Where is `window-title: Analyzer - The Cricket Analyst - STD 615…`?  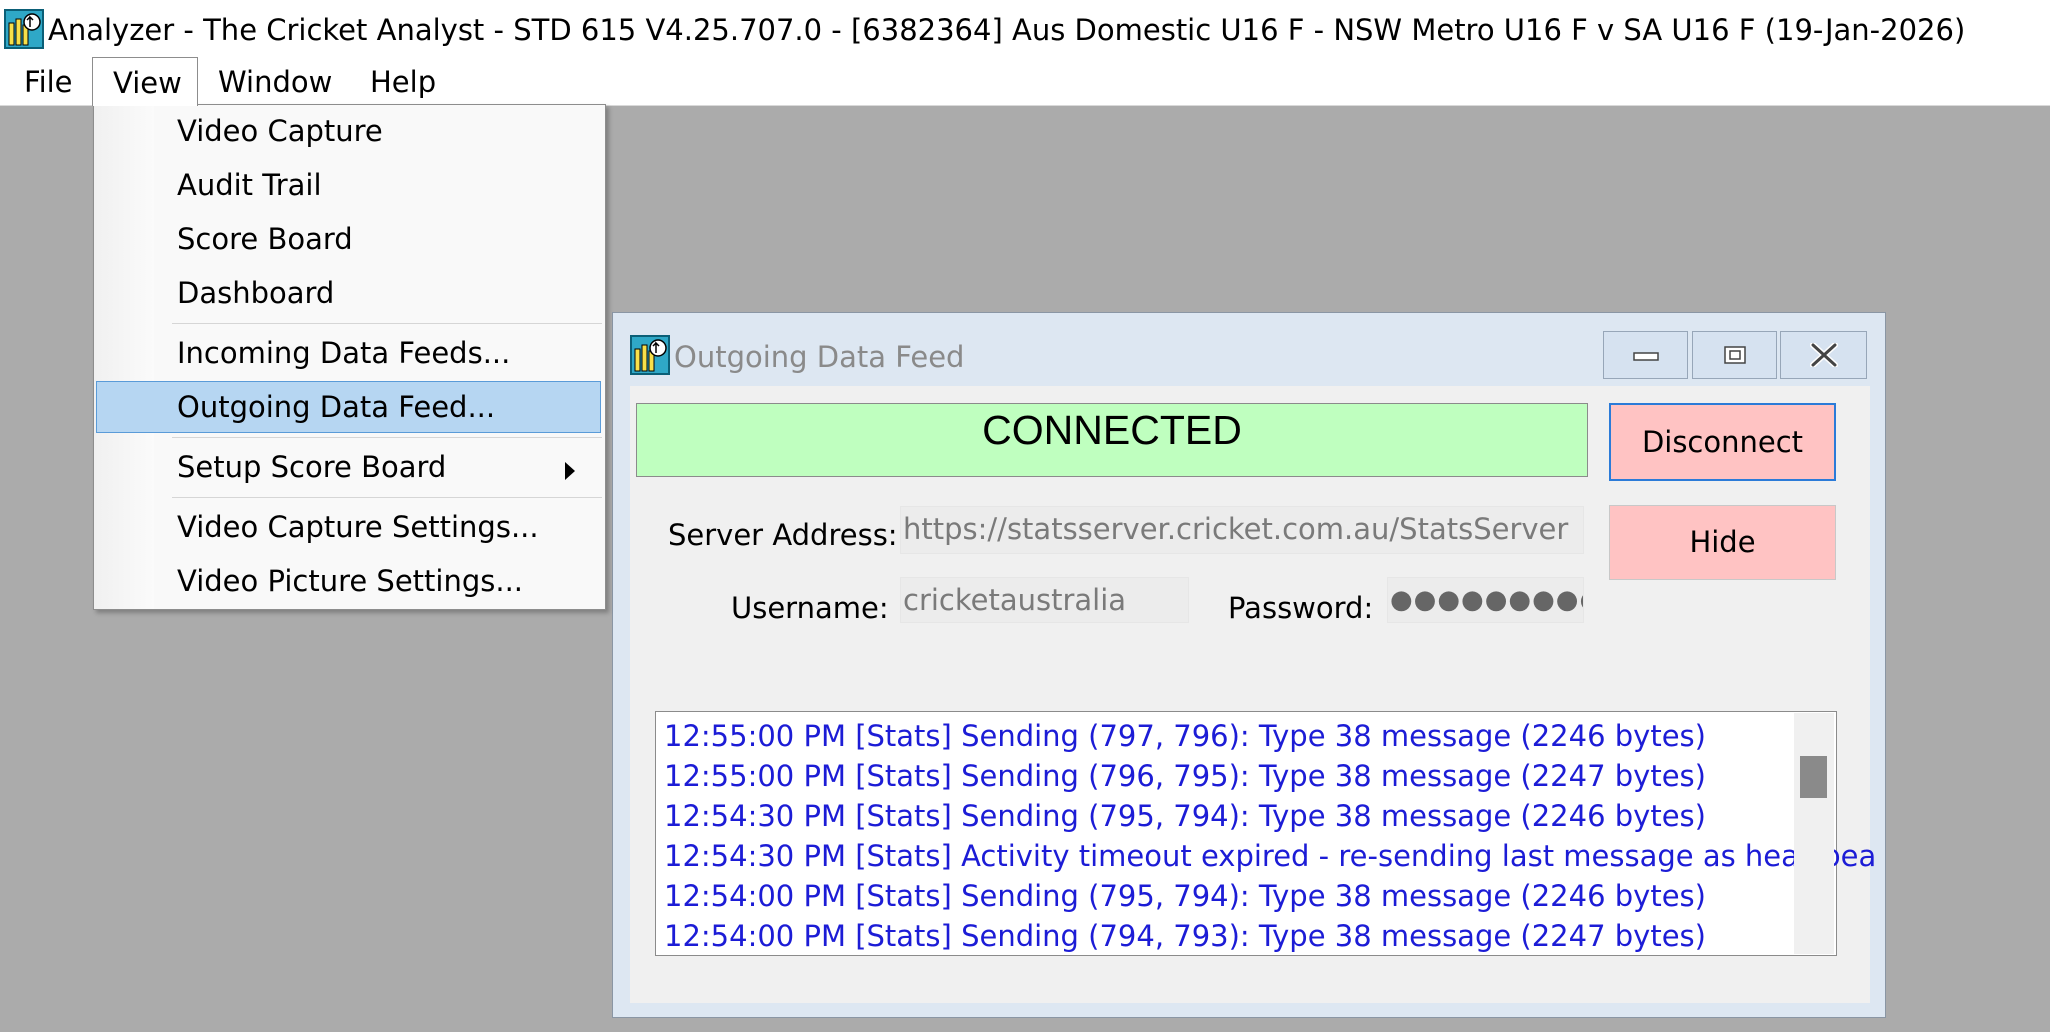
window-title: Analyzer - The Cricket Analyst - STD 615… is located at coordinates (1007, 30).